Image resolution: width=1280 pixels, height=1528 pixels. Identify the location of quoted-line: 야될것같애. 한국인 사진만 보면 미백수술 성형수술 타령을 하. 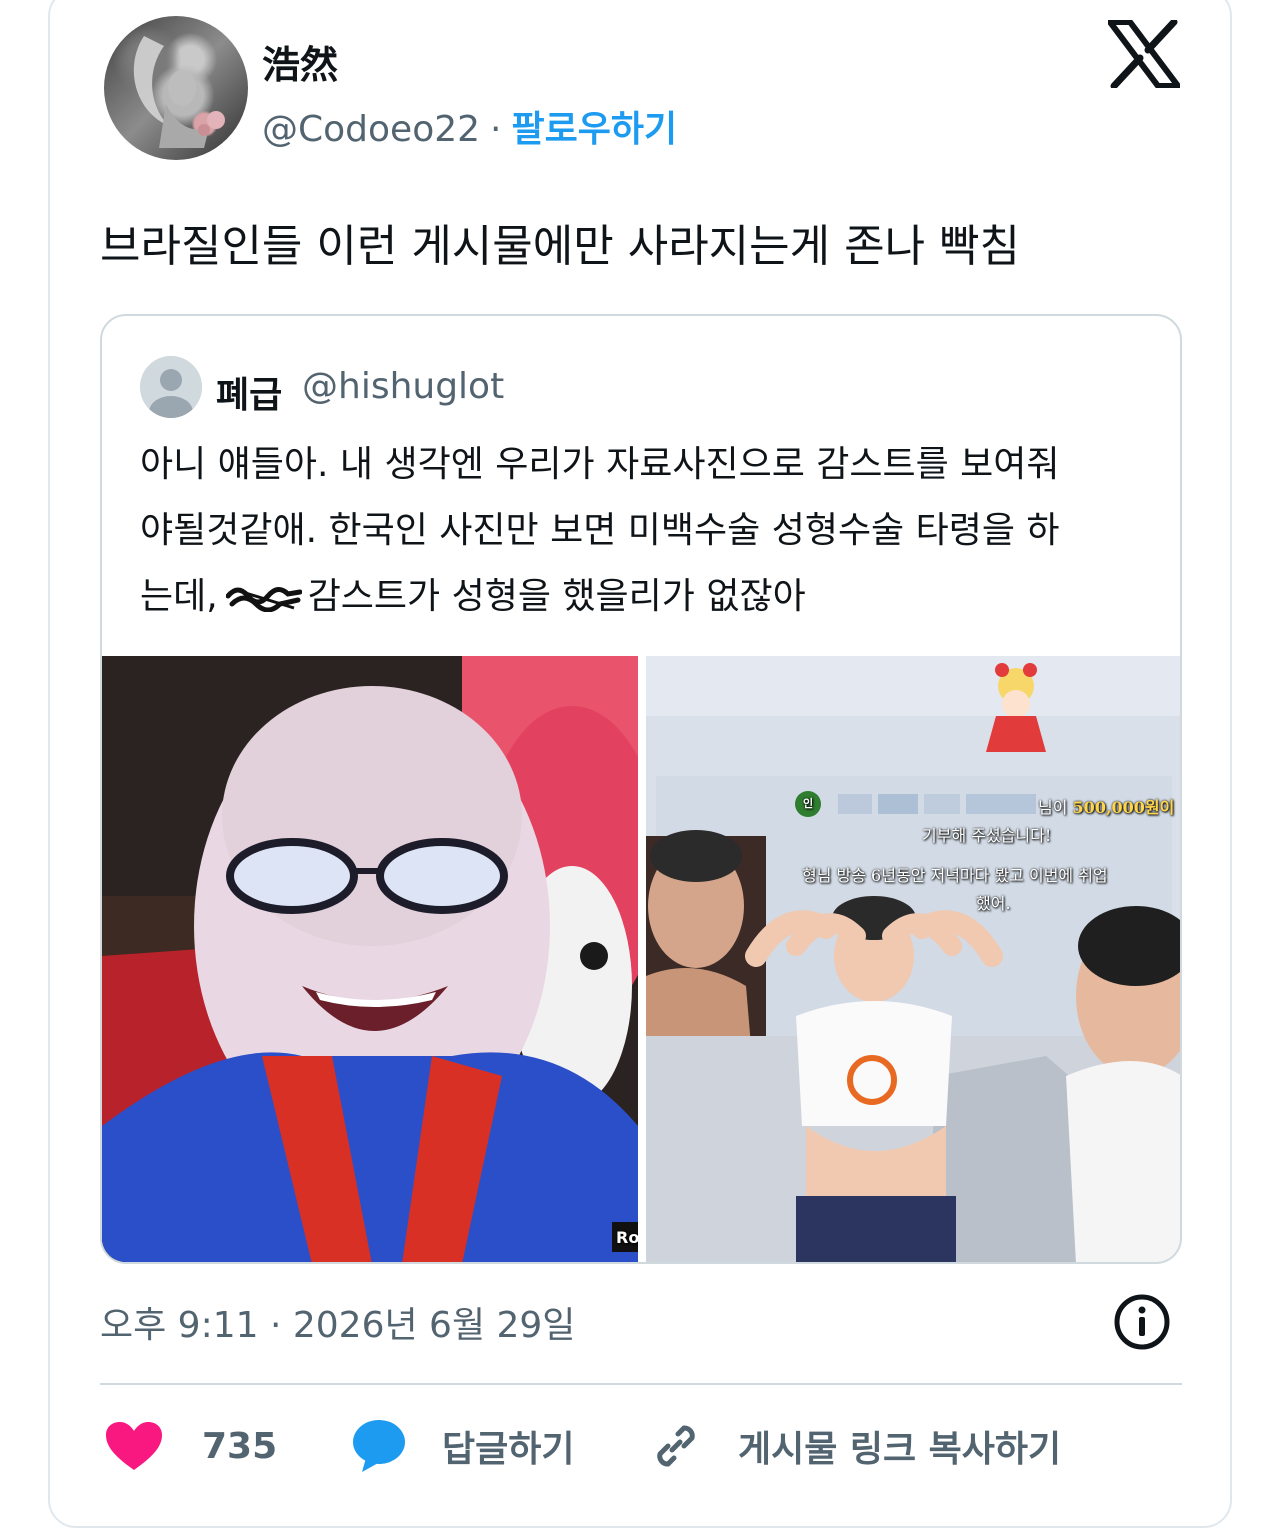
(600, 530).